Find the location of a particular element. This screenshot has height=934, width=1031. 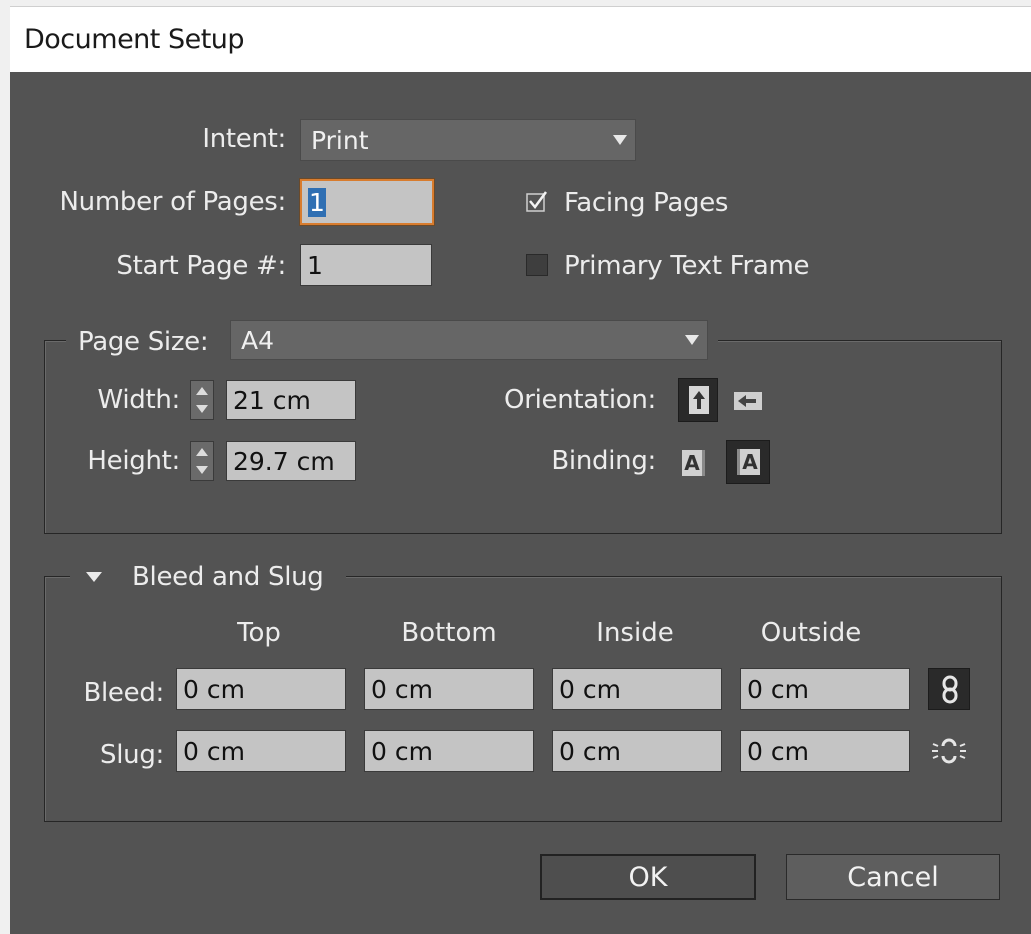

link-slug-button is located at coordinates (949, 751).